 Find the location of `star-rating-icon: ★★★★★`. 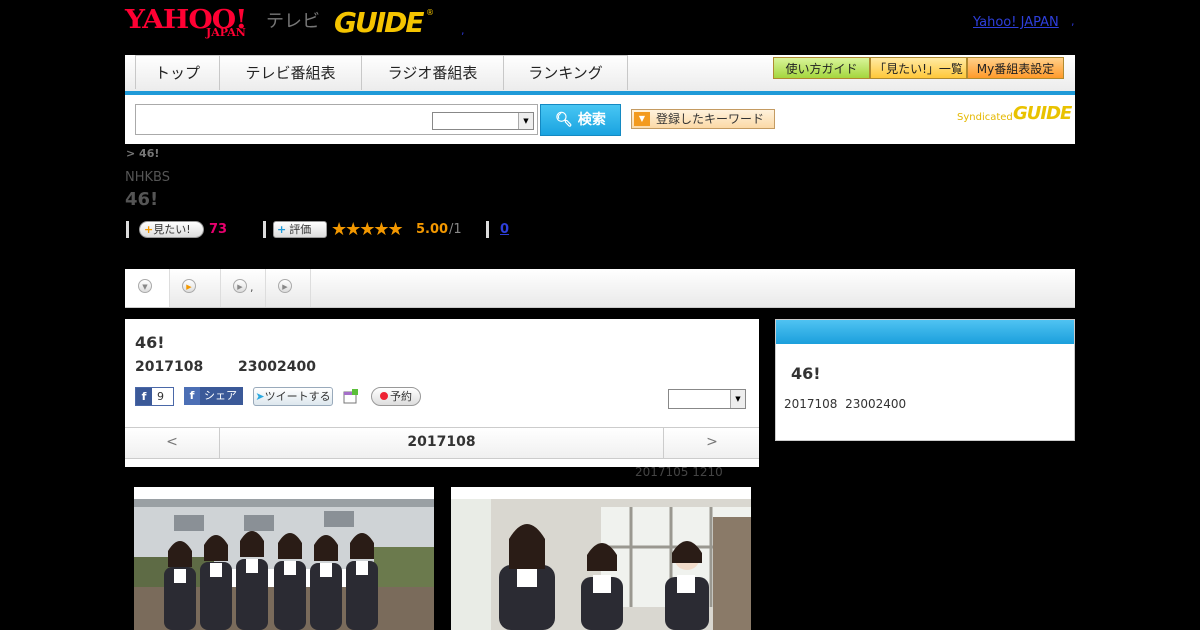

star-rating-icon: ★★★★★ is located at coordinates (367, 229).